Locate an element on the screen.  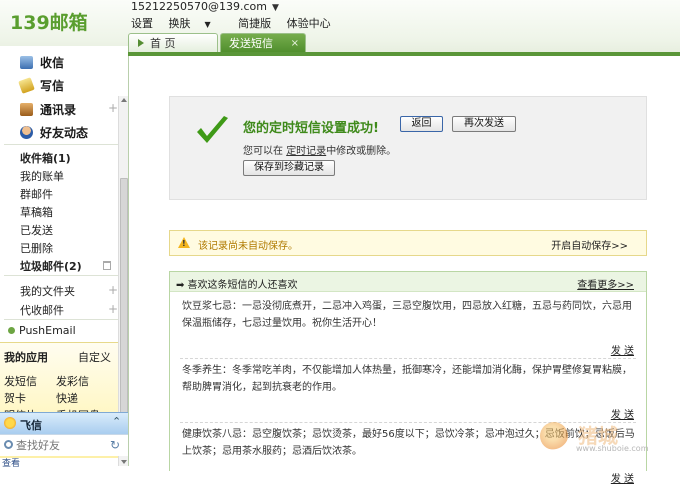
logo: 139邮箱 is located at coordinates (49, 21).